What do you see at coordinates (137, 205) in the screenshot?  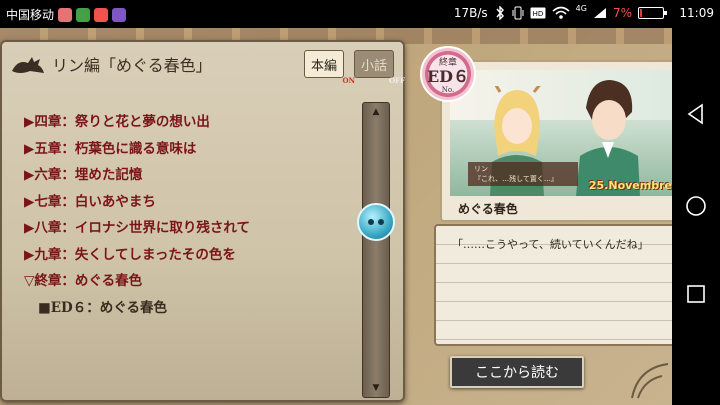 I see `chapter-item: ▶七章：白いあやまち` at bounding box center [137, 205].